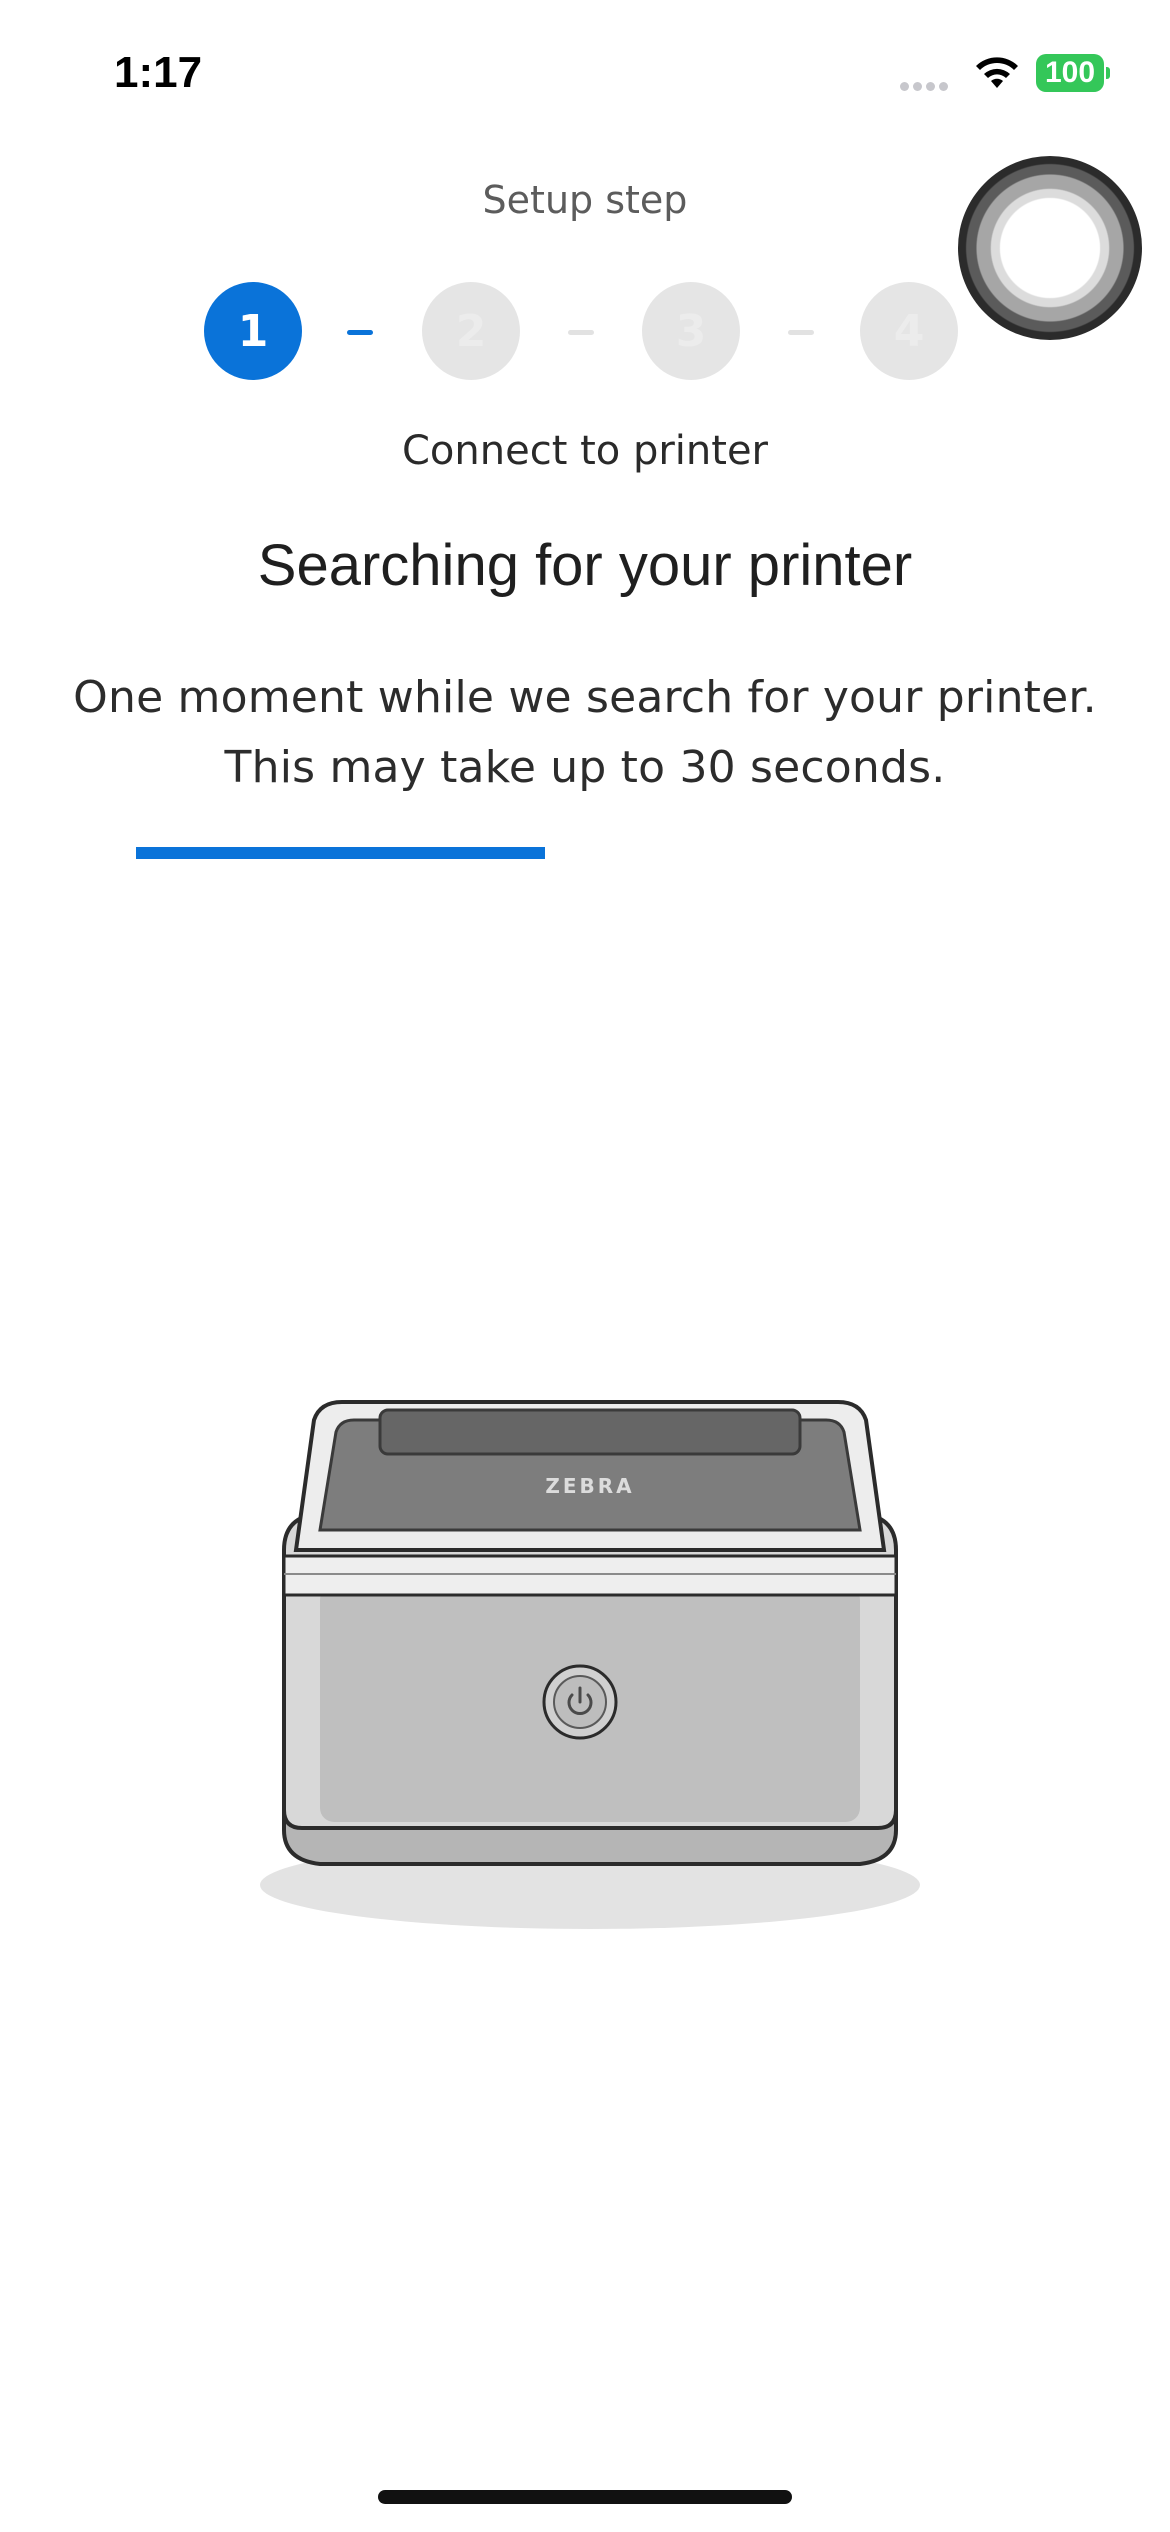 The width and height of the screenshot is (1170, 2532). Describe the element at coordinates (691, 331) in the screenshot. I see `step-indicator-3: 3` at that location.